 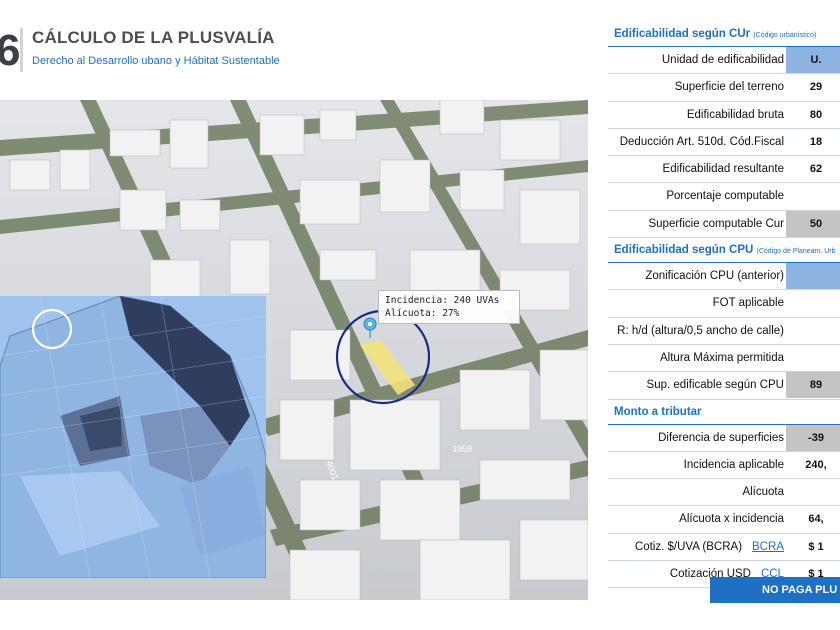 I want to click on row-diferencia-de-superficies: Diferencia de superficies -39, so click(x=724, y=438).